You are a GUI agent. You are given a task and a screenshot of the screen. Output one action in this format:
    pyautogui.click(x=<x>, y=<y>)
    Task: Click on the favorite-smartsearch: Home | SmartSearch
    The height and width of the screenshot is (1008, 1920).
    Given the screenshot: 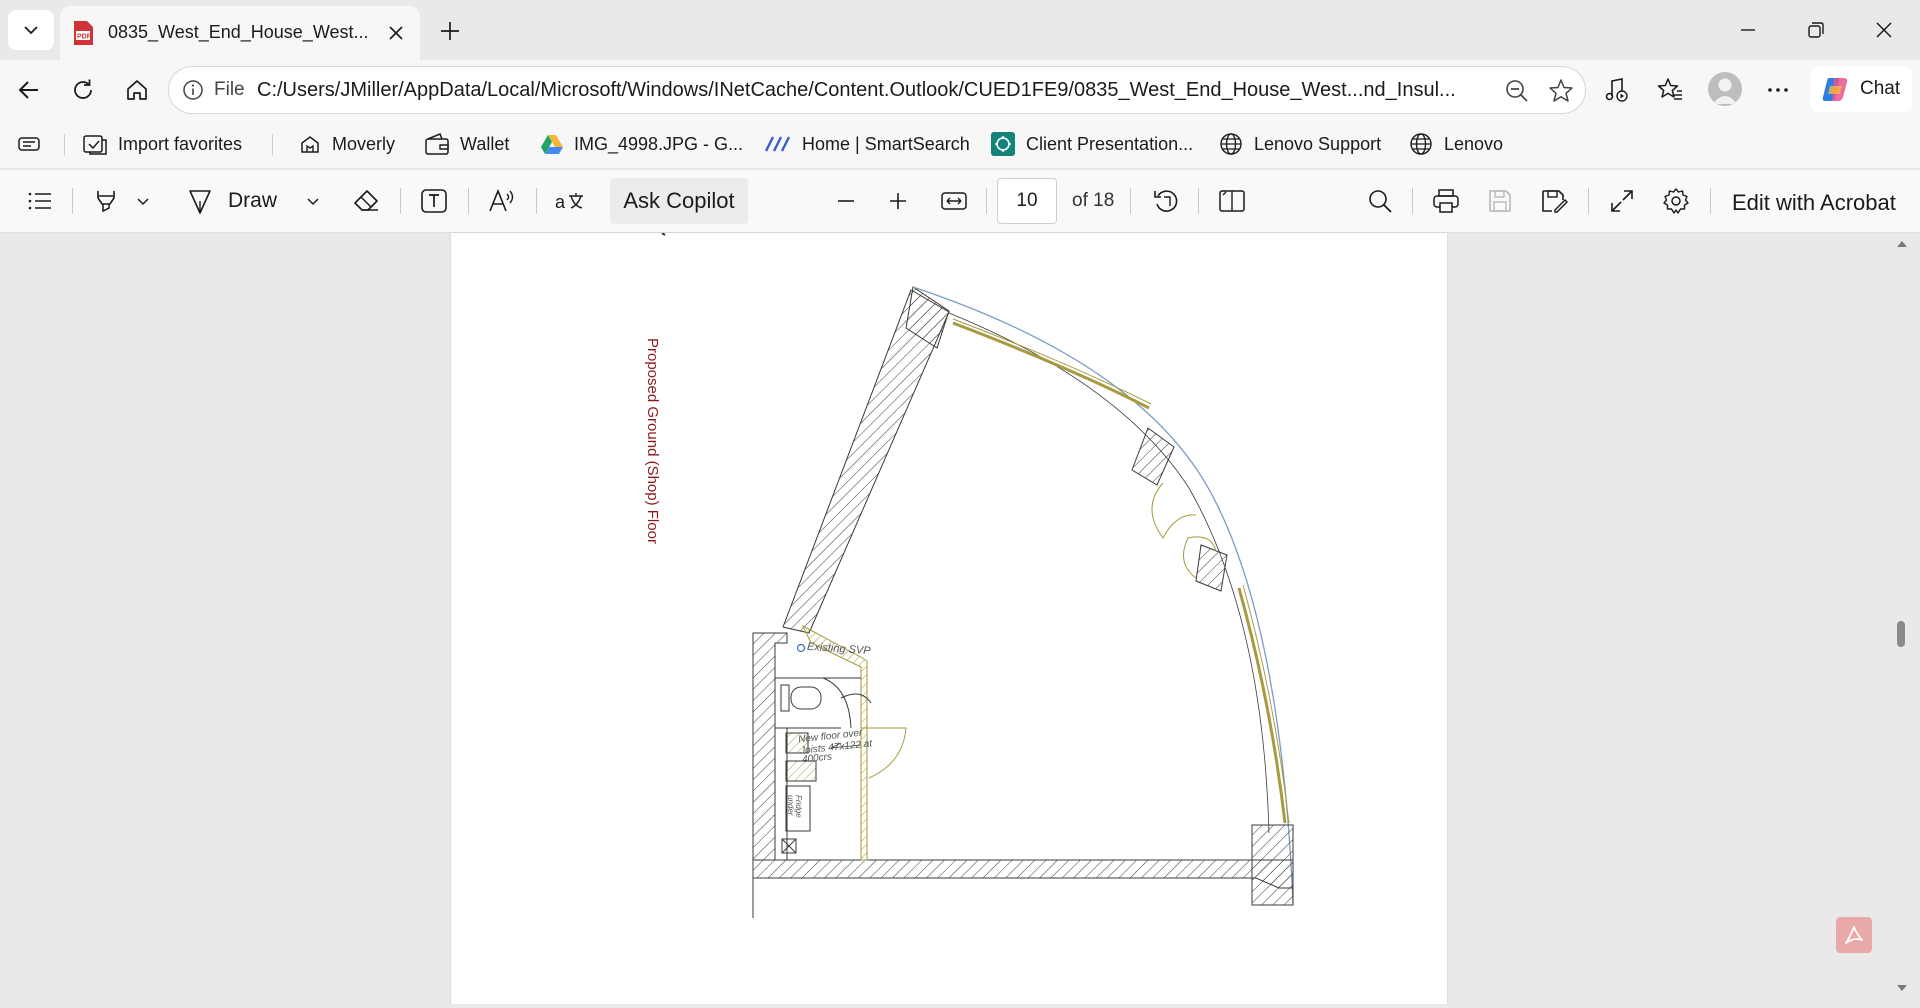 What is the action you would take?
    pyautogui.click(x=867, y=144)
    